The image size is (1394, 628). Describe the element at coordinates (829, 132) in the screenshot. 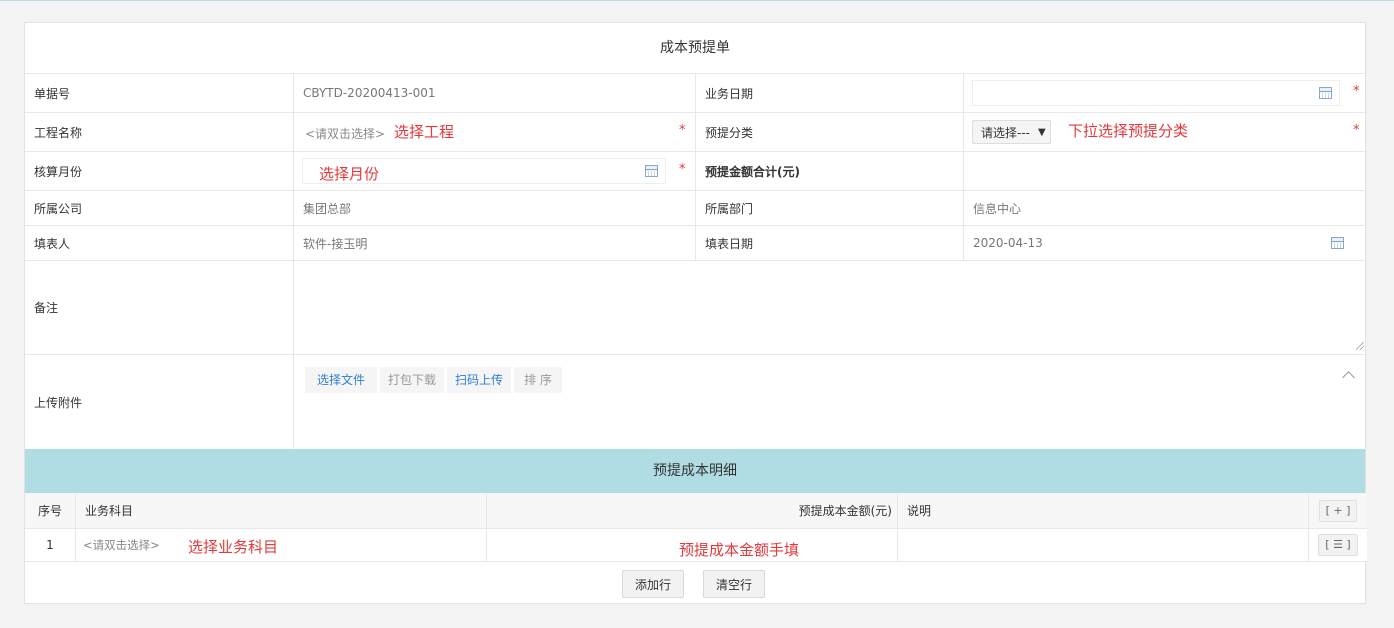

I see `accrual-type-label: 预提分类` at that location.